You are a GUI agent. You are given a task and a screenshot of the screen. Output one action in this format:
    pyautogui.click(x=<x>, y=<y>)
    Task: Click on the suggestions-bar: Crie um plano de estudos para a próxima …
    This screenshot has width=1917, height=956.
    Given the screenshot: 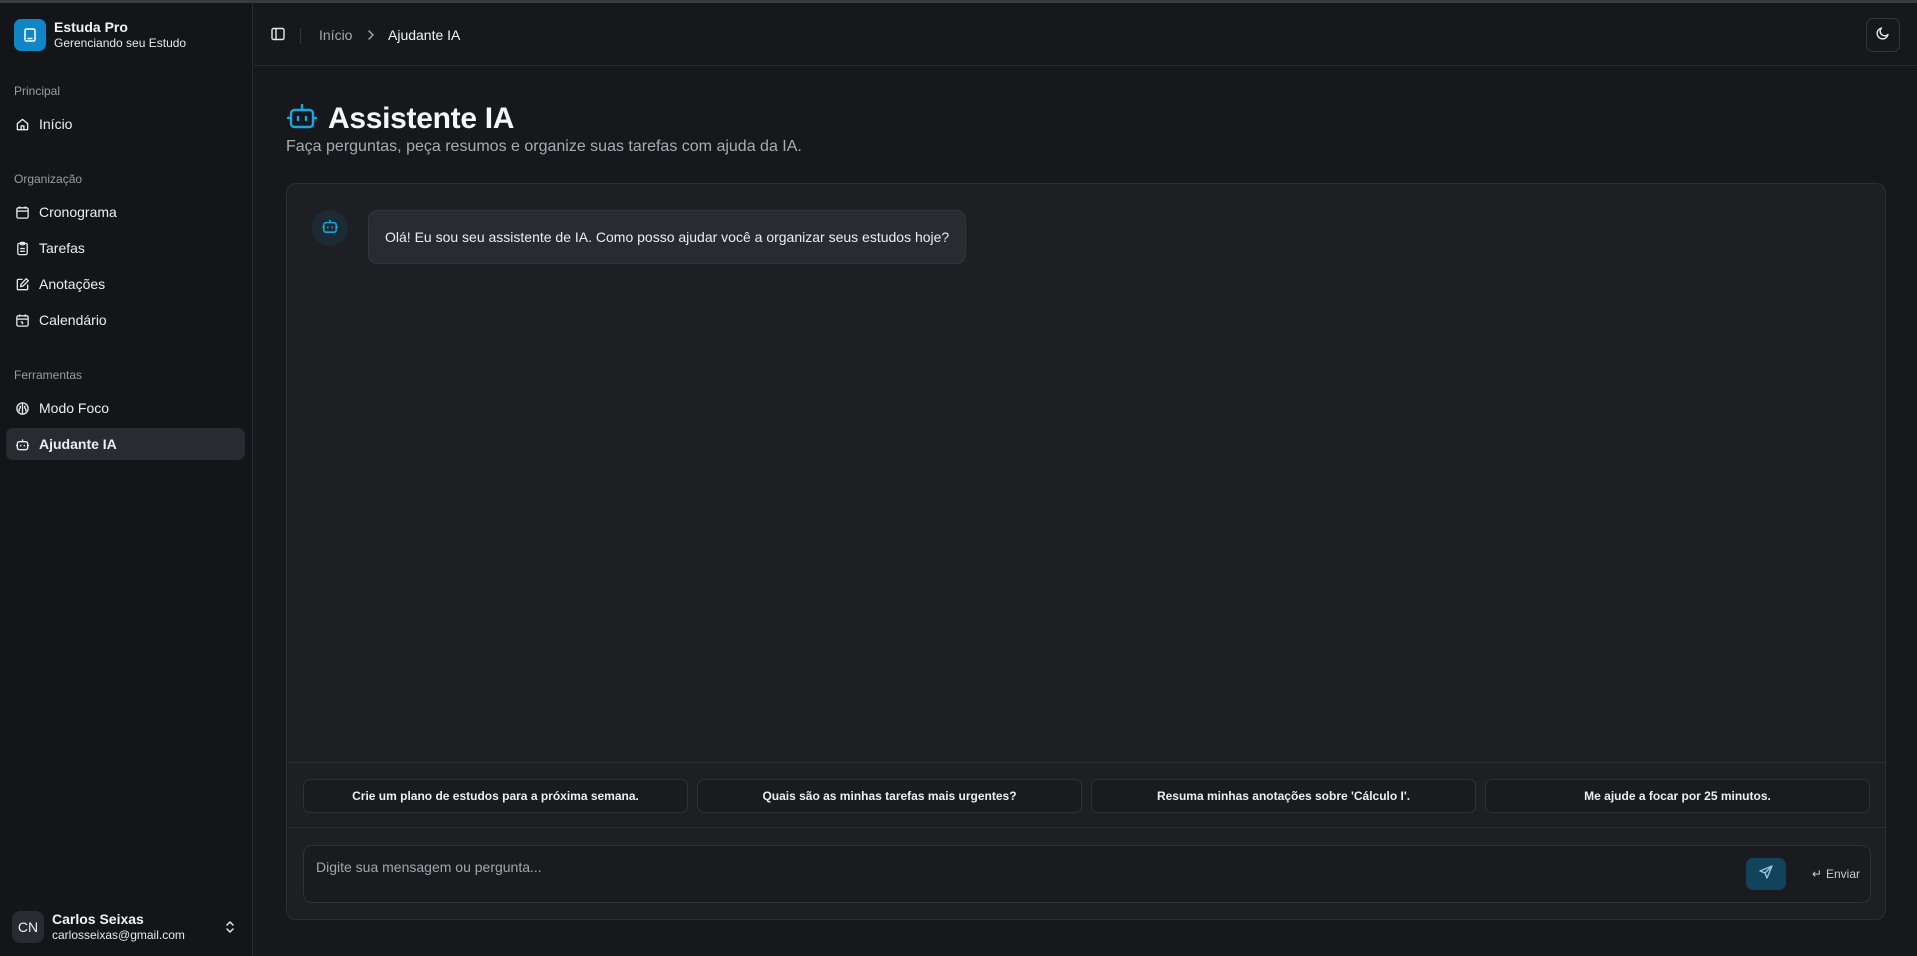 What is the action you would take?
    pyautogui.click(x=1086, y=795)
    